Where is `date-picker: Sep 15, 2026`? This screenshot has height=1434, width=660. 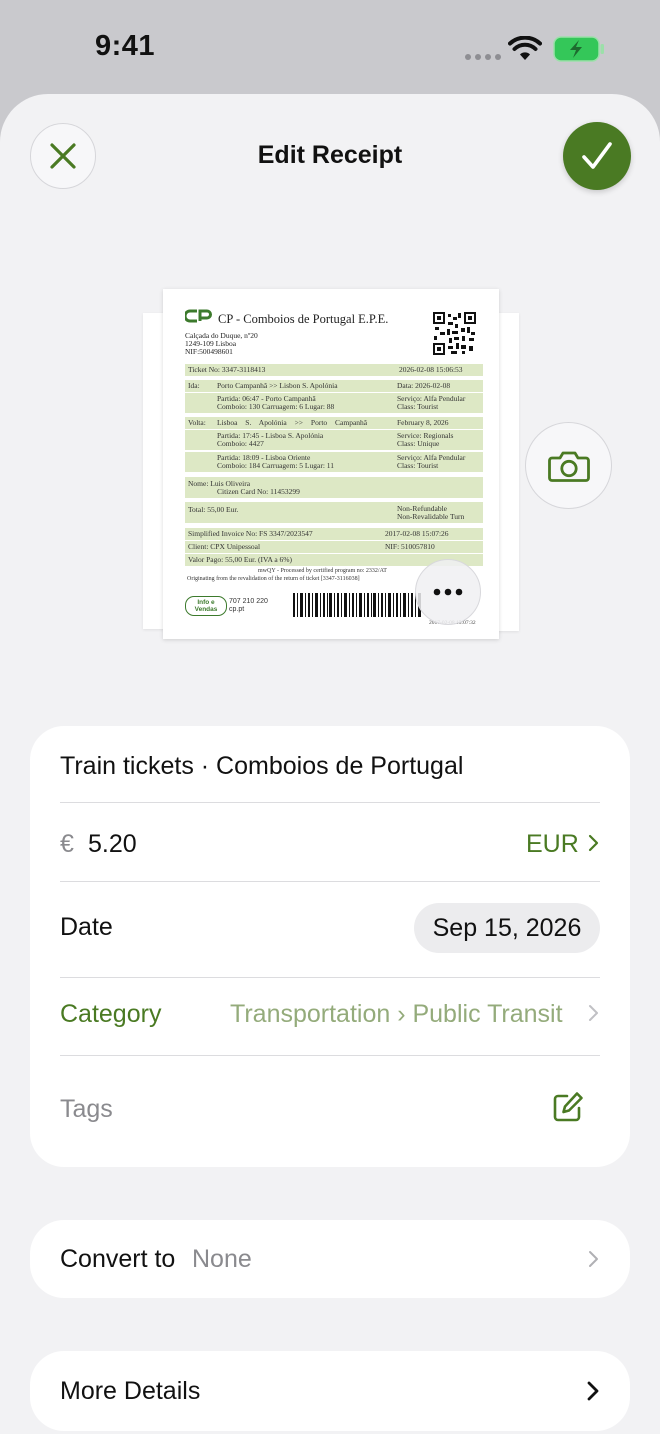 date-picker: Sep 15, 2026 is located at coordinates (507, 928).